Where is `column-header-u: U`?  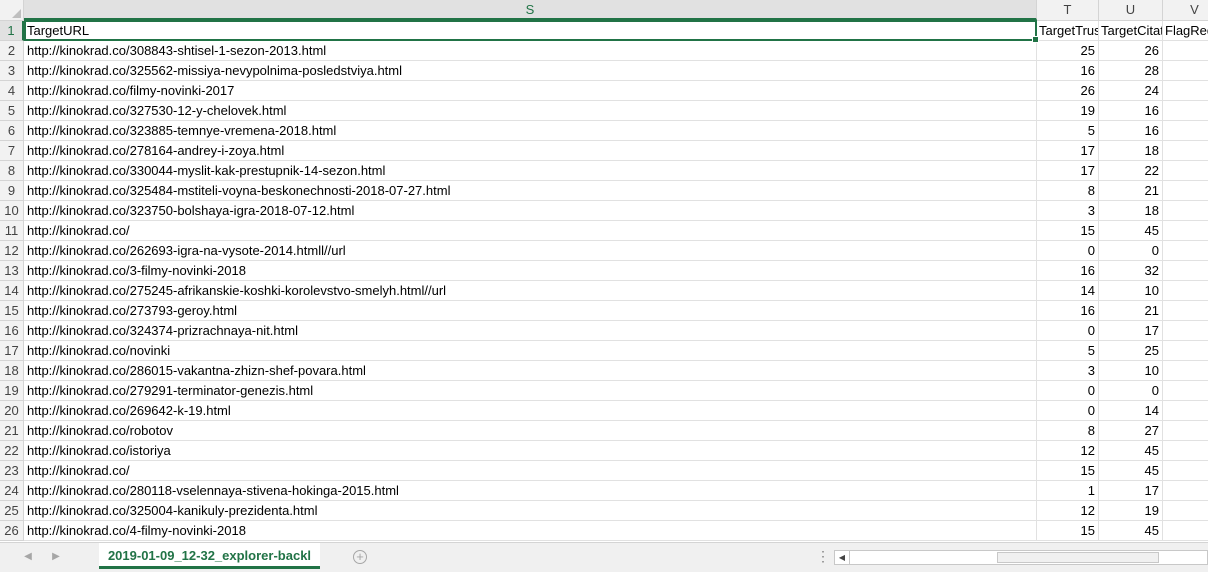 column-header-u: U is located at coordinates (1131, 10).